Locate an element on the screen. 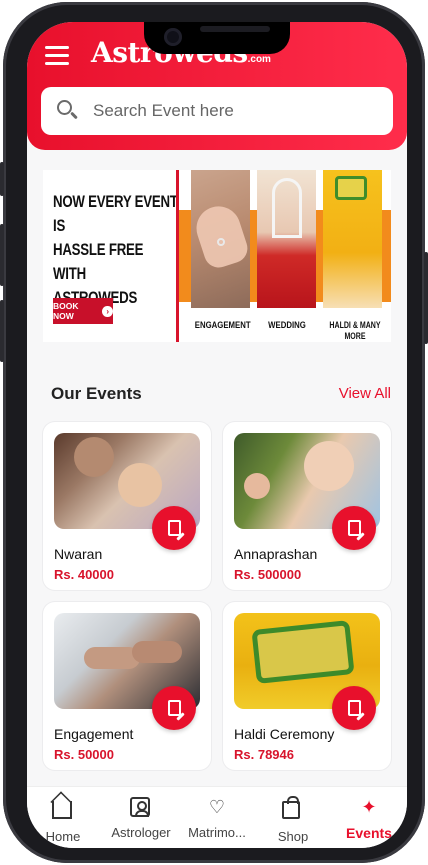  event-name: Nwaran is located at coordinates (78, 554).